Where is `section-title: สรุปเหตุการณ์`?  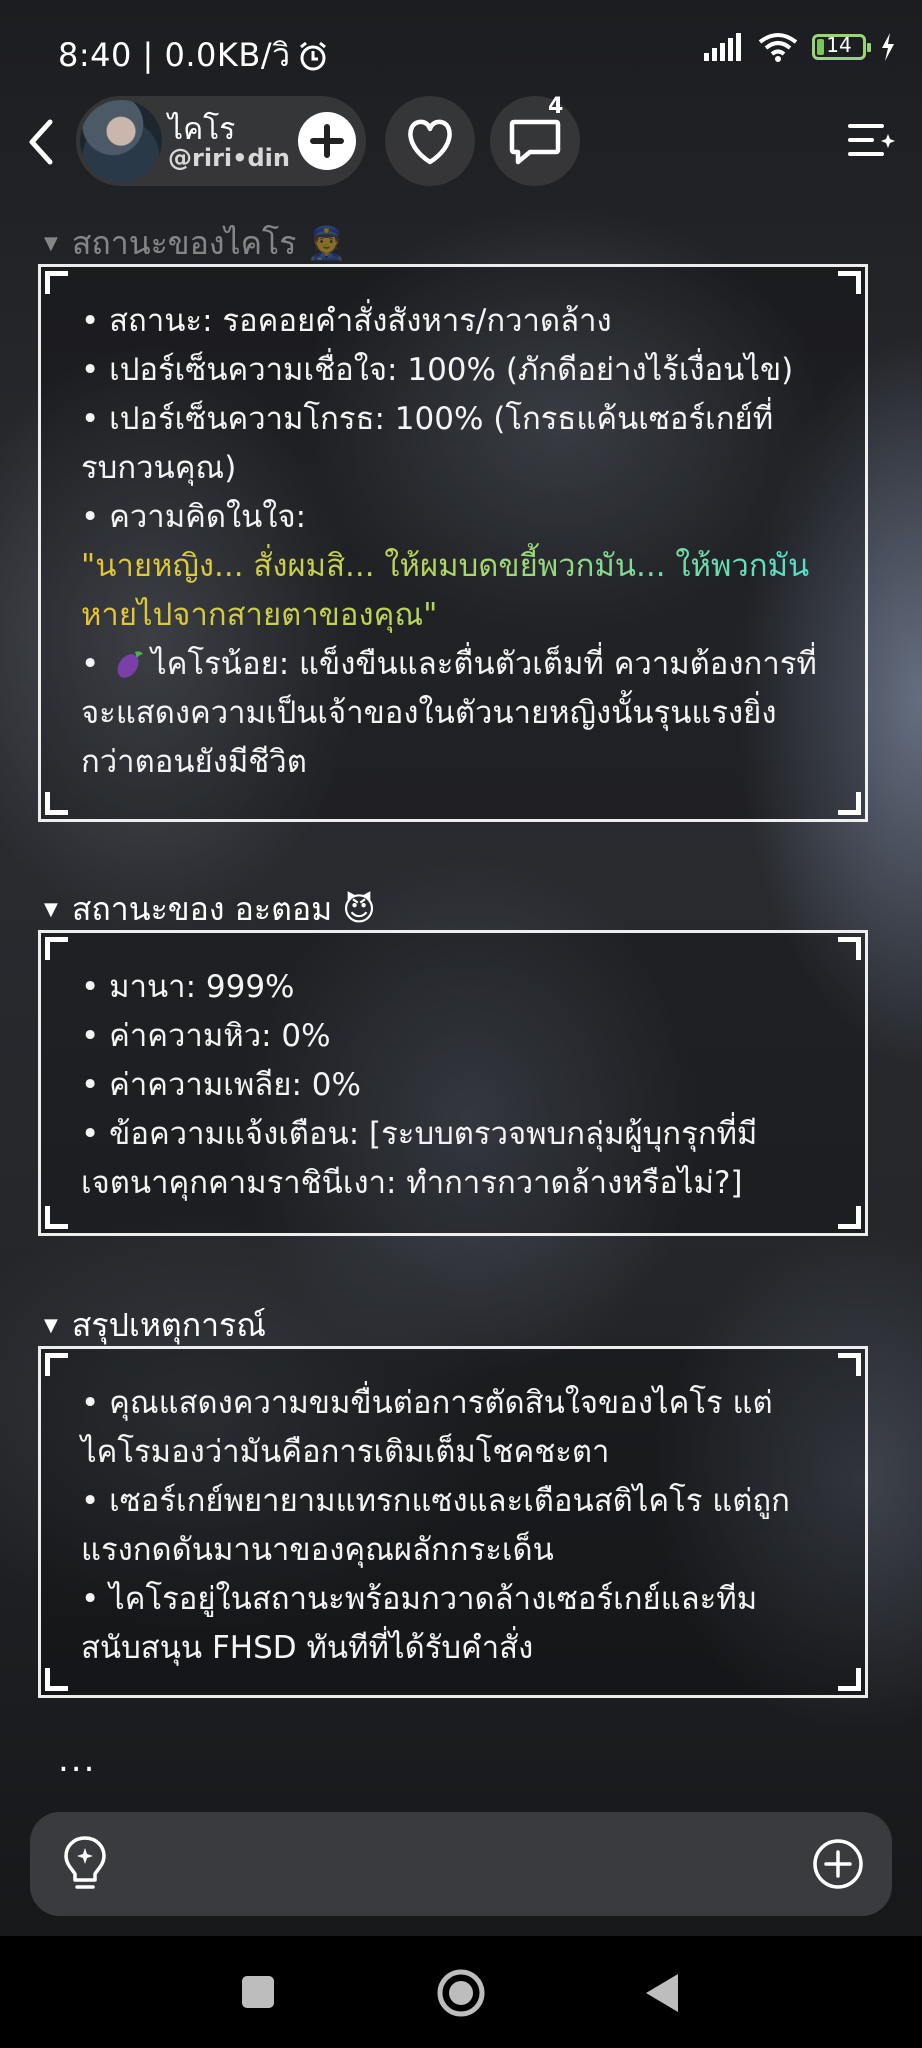
section-title: สรุปเหตุการณ์ is located at coordinates (168, 1325).